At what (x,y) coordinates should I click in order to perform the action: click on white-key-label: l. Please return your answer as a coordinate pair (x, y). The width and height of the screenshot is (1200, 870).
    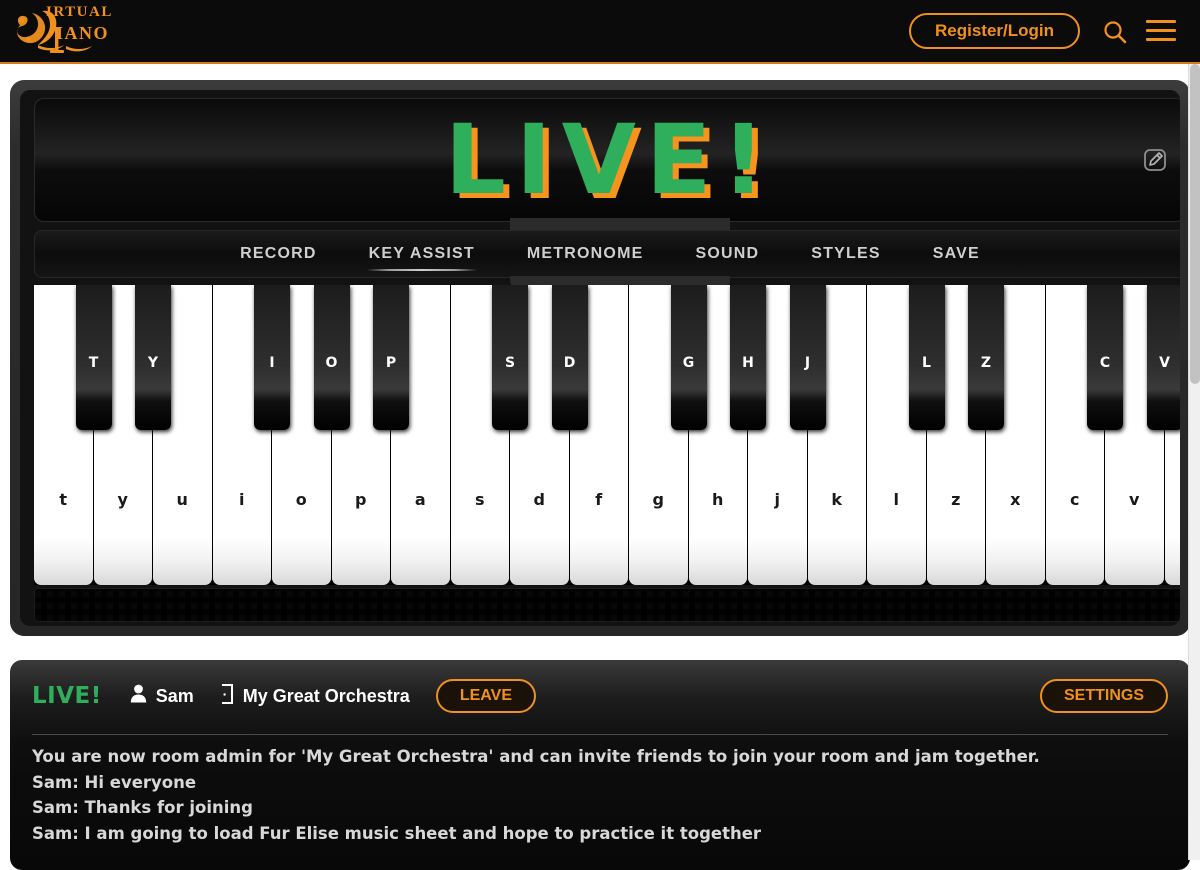
    Looking at the image, I should click on (896, 499).